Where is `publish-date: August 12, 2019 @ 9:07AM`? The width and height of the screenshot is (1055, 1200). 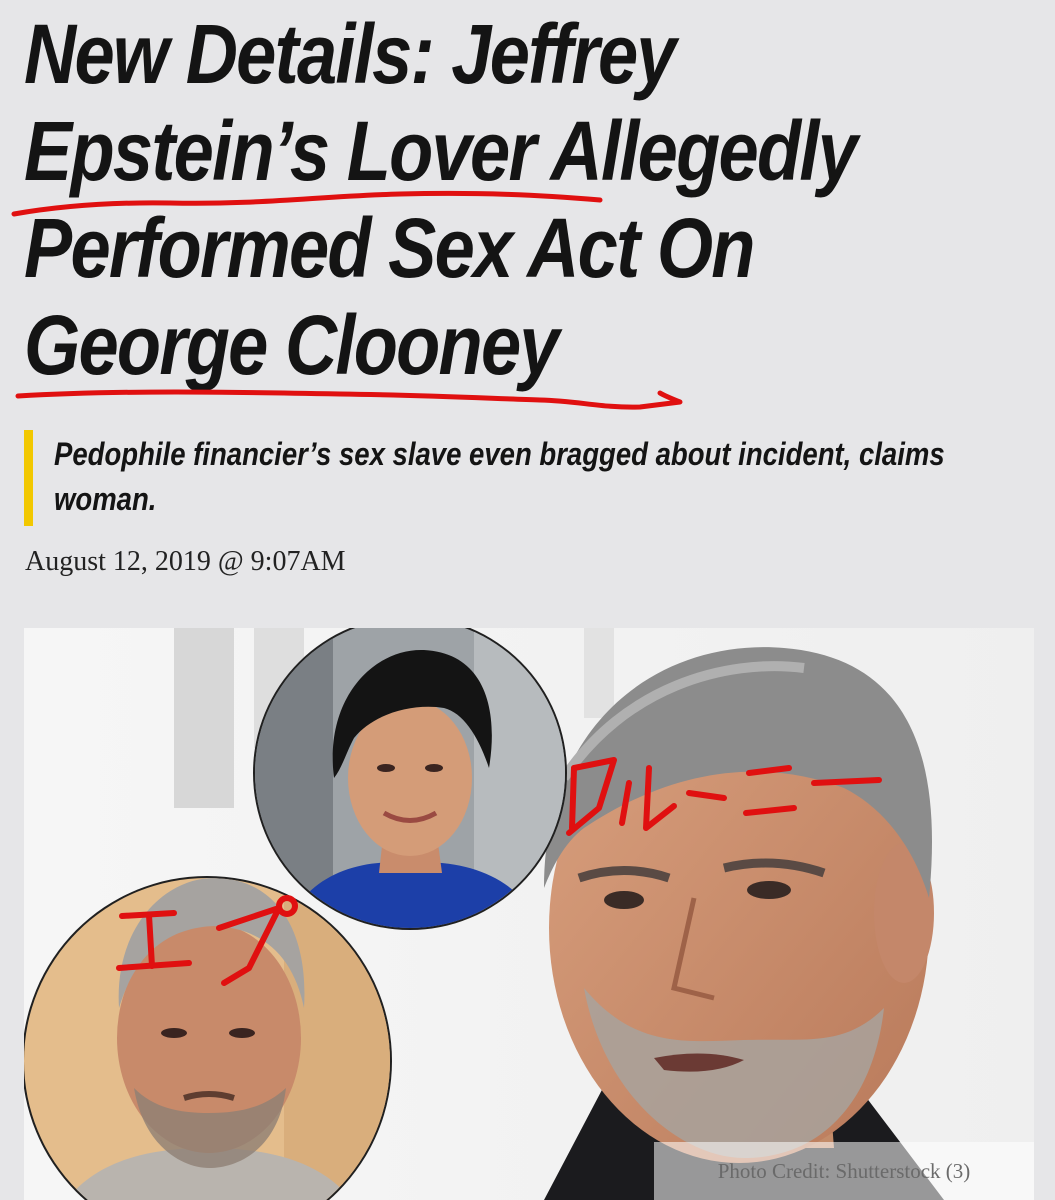 publish-date: August 12, 2019 @ 9:07AM is located at coordinates (185, 561).